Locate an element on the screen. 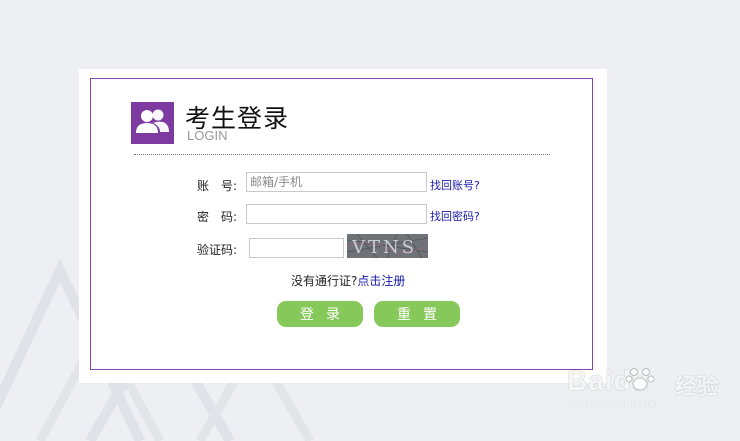 The image size is (740, 441). no-pass-text: 没有通行证? is located at coordinates (324, 281).